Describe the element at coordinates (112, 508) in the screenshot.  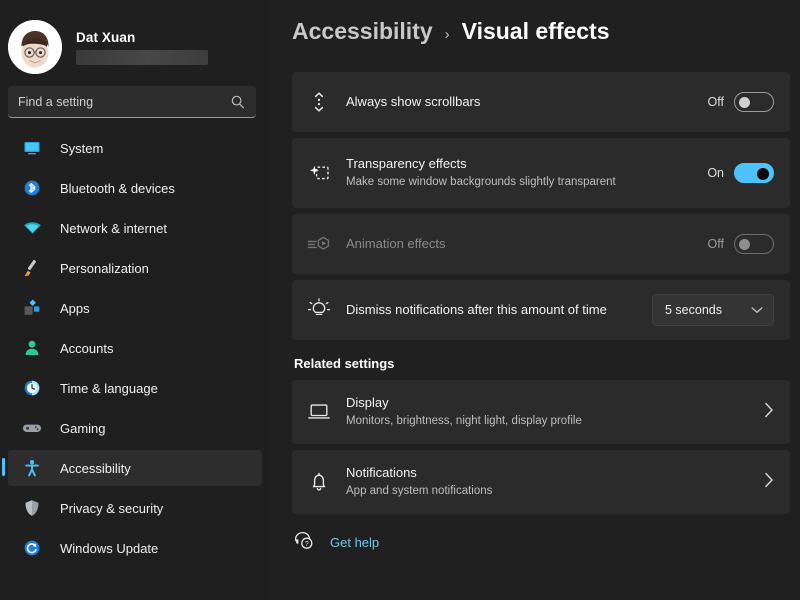
I see `sidebar-item-label: Privacy & security` at that location.